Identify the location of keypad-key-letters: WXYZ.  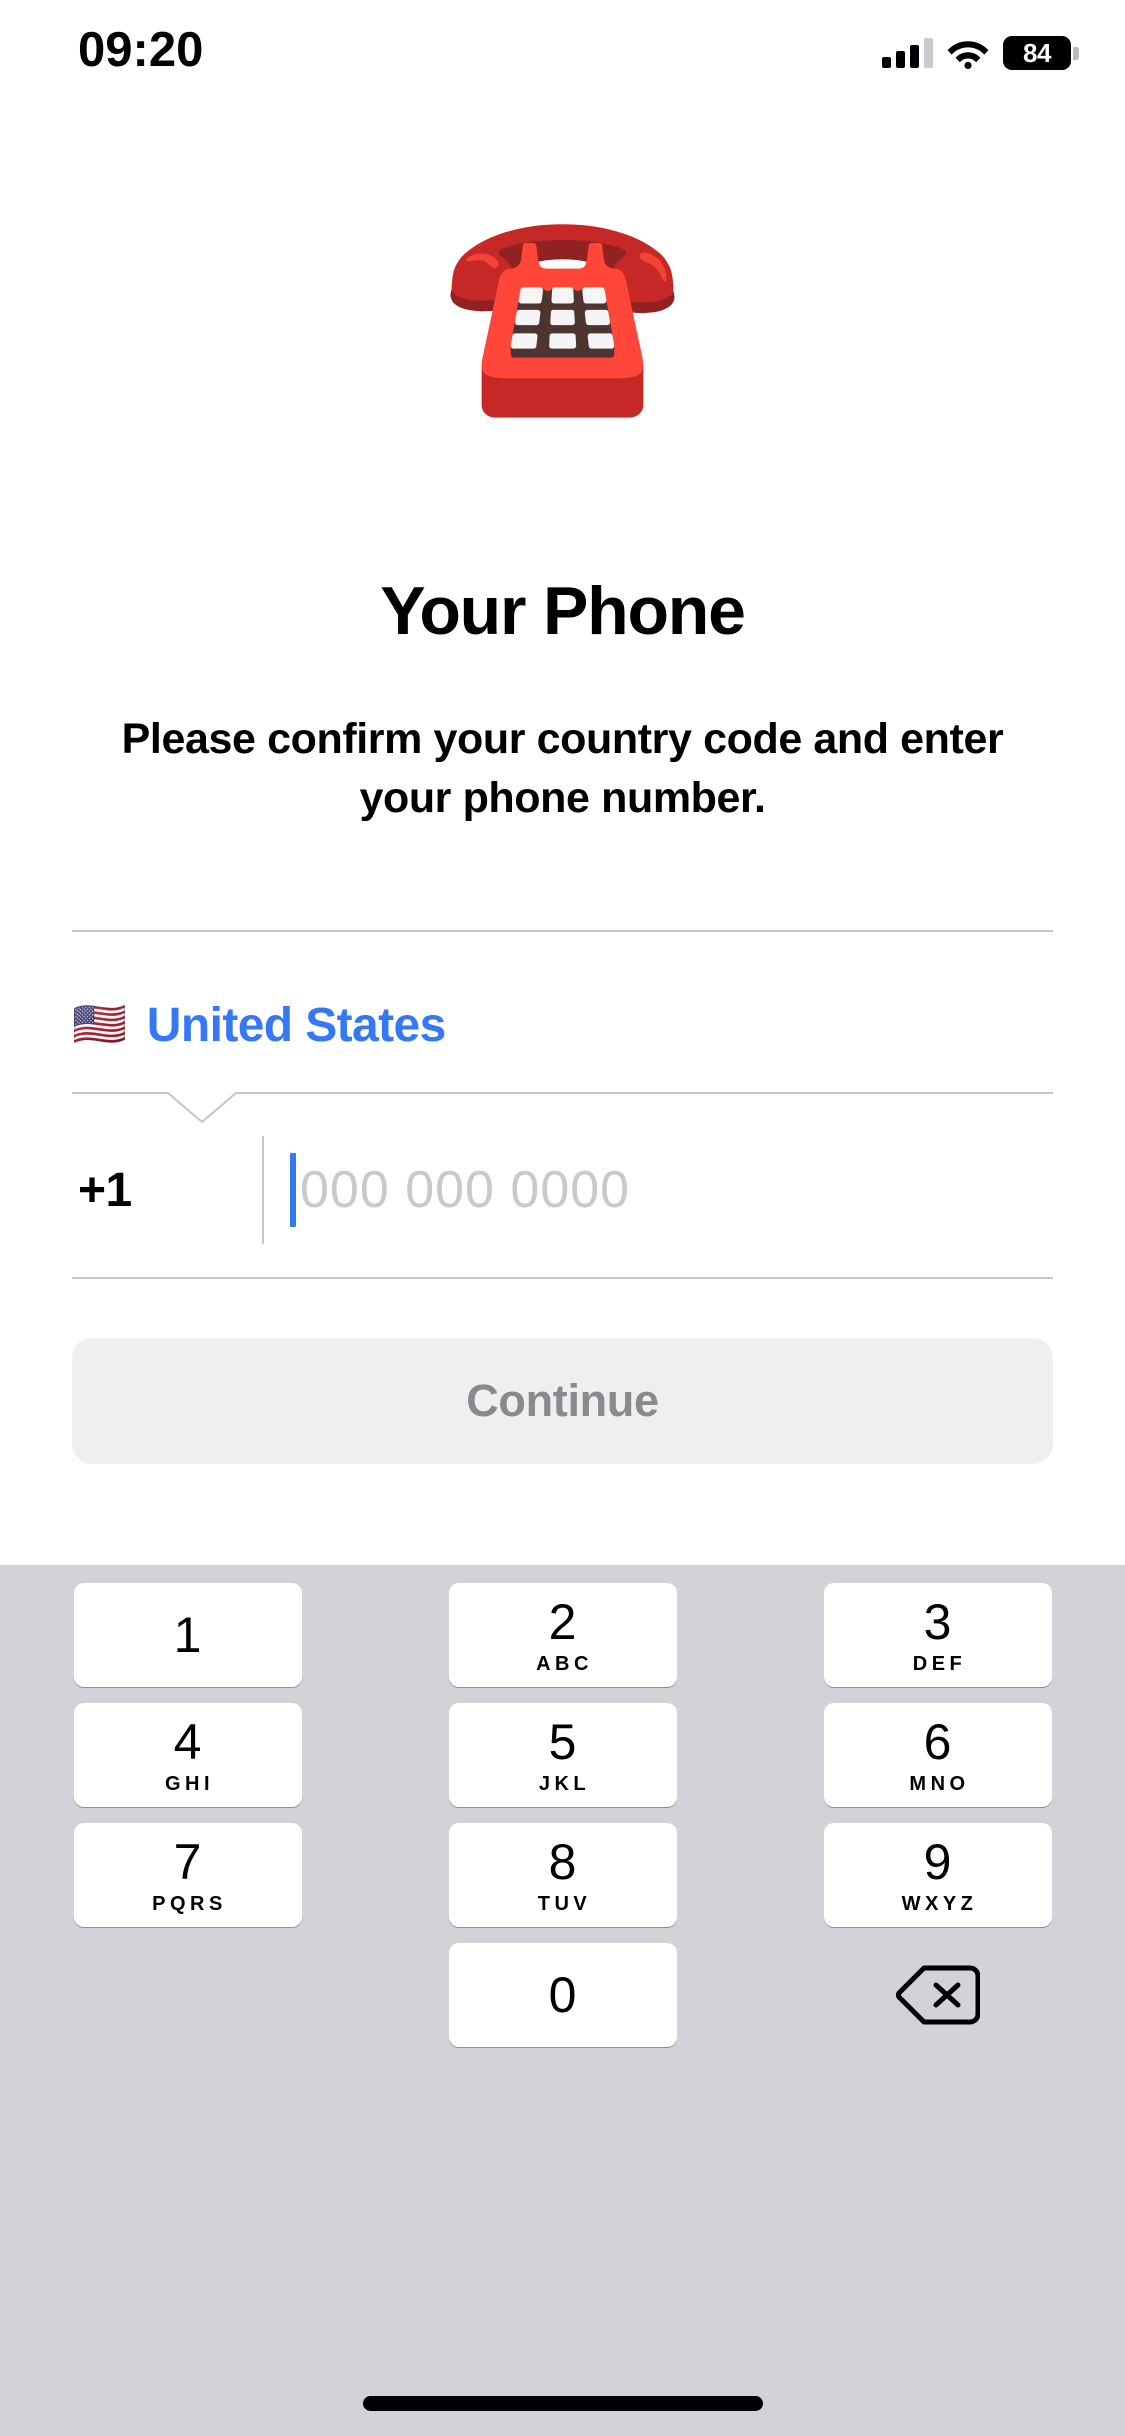
(939, 1903).